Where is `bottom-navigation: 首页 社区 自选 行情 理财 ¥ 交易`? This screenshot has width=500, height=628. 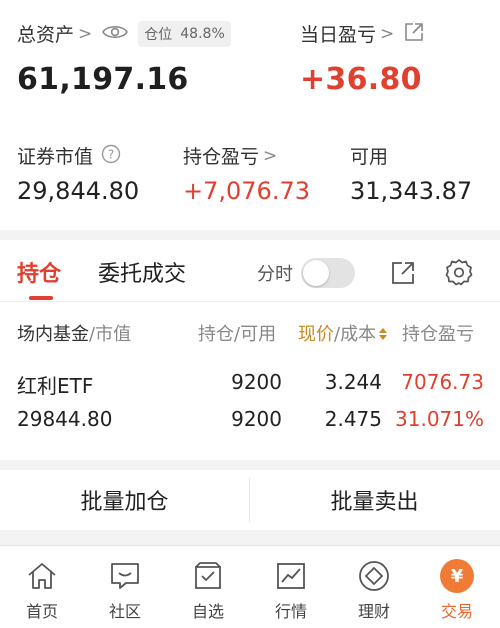 bottom-navigation: 首页 社区 自选 行情 理财 ¥ 交易 is located at coordinates (250, 586).